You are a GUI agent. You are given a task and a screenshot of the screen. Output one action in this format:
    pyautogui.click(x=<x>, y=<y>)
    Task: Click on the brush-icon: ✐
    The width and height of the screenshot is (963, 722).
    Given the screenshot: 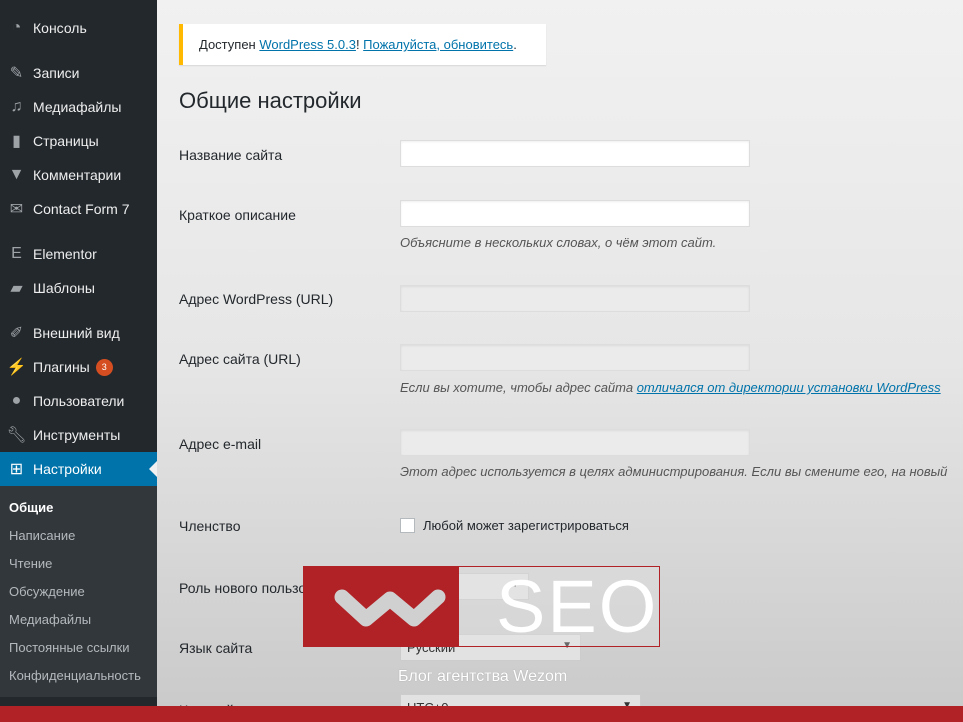 What is the action you would take?
    pyautogui.click(x=16, y=333)
    